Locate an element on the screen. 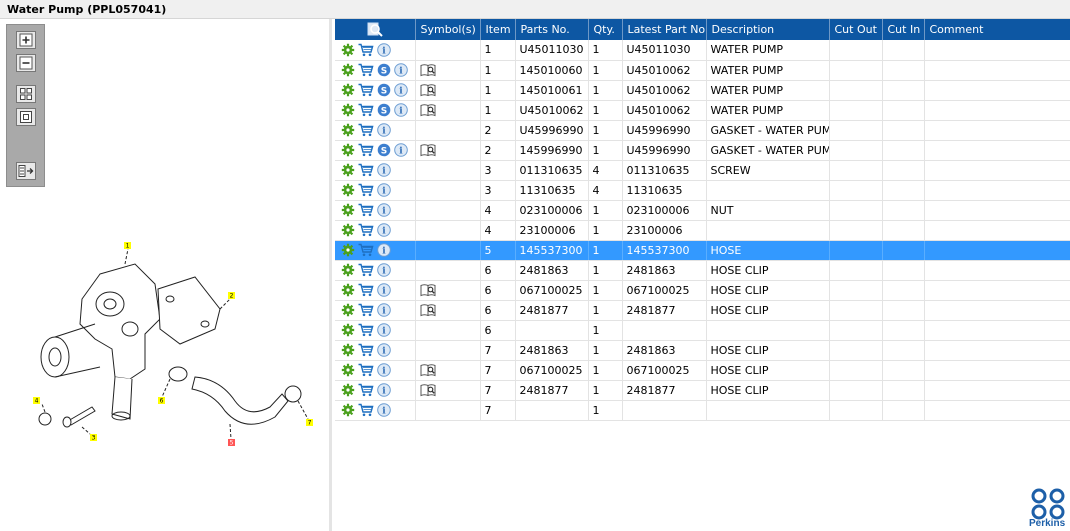 This screenshot has height=531, width=1070. column-header-qty: Qty. is located at coordinates (605, 29).